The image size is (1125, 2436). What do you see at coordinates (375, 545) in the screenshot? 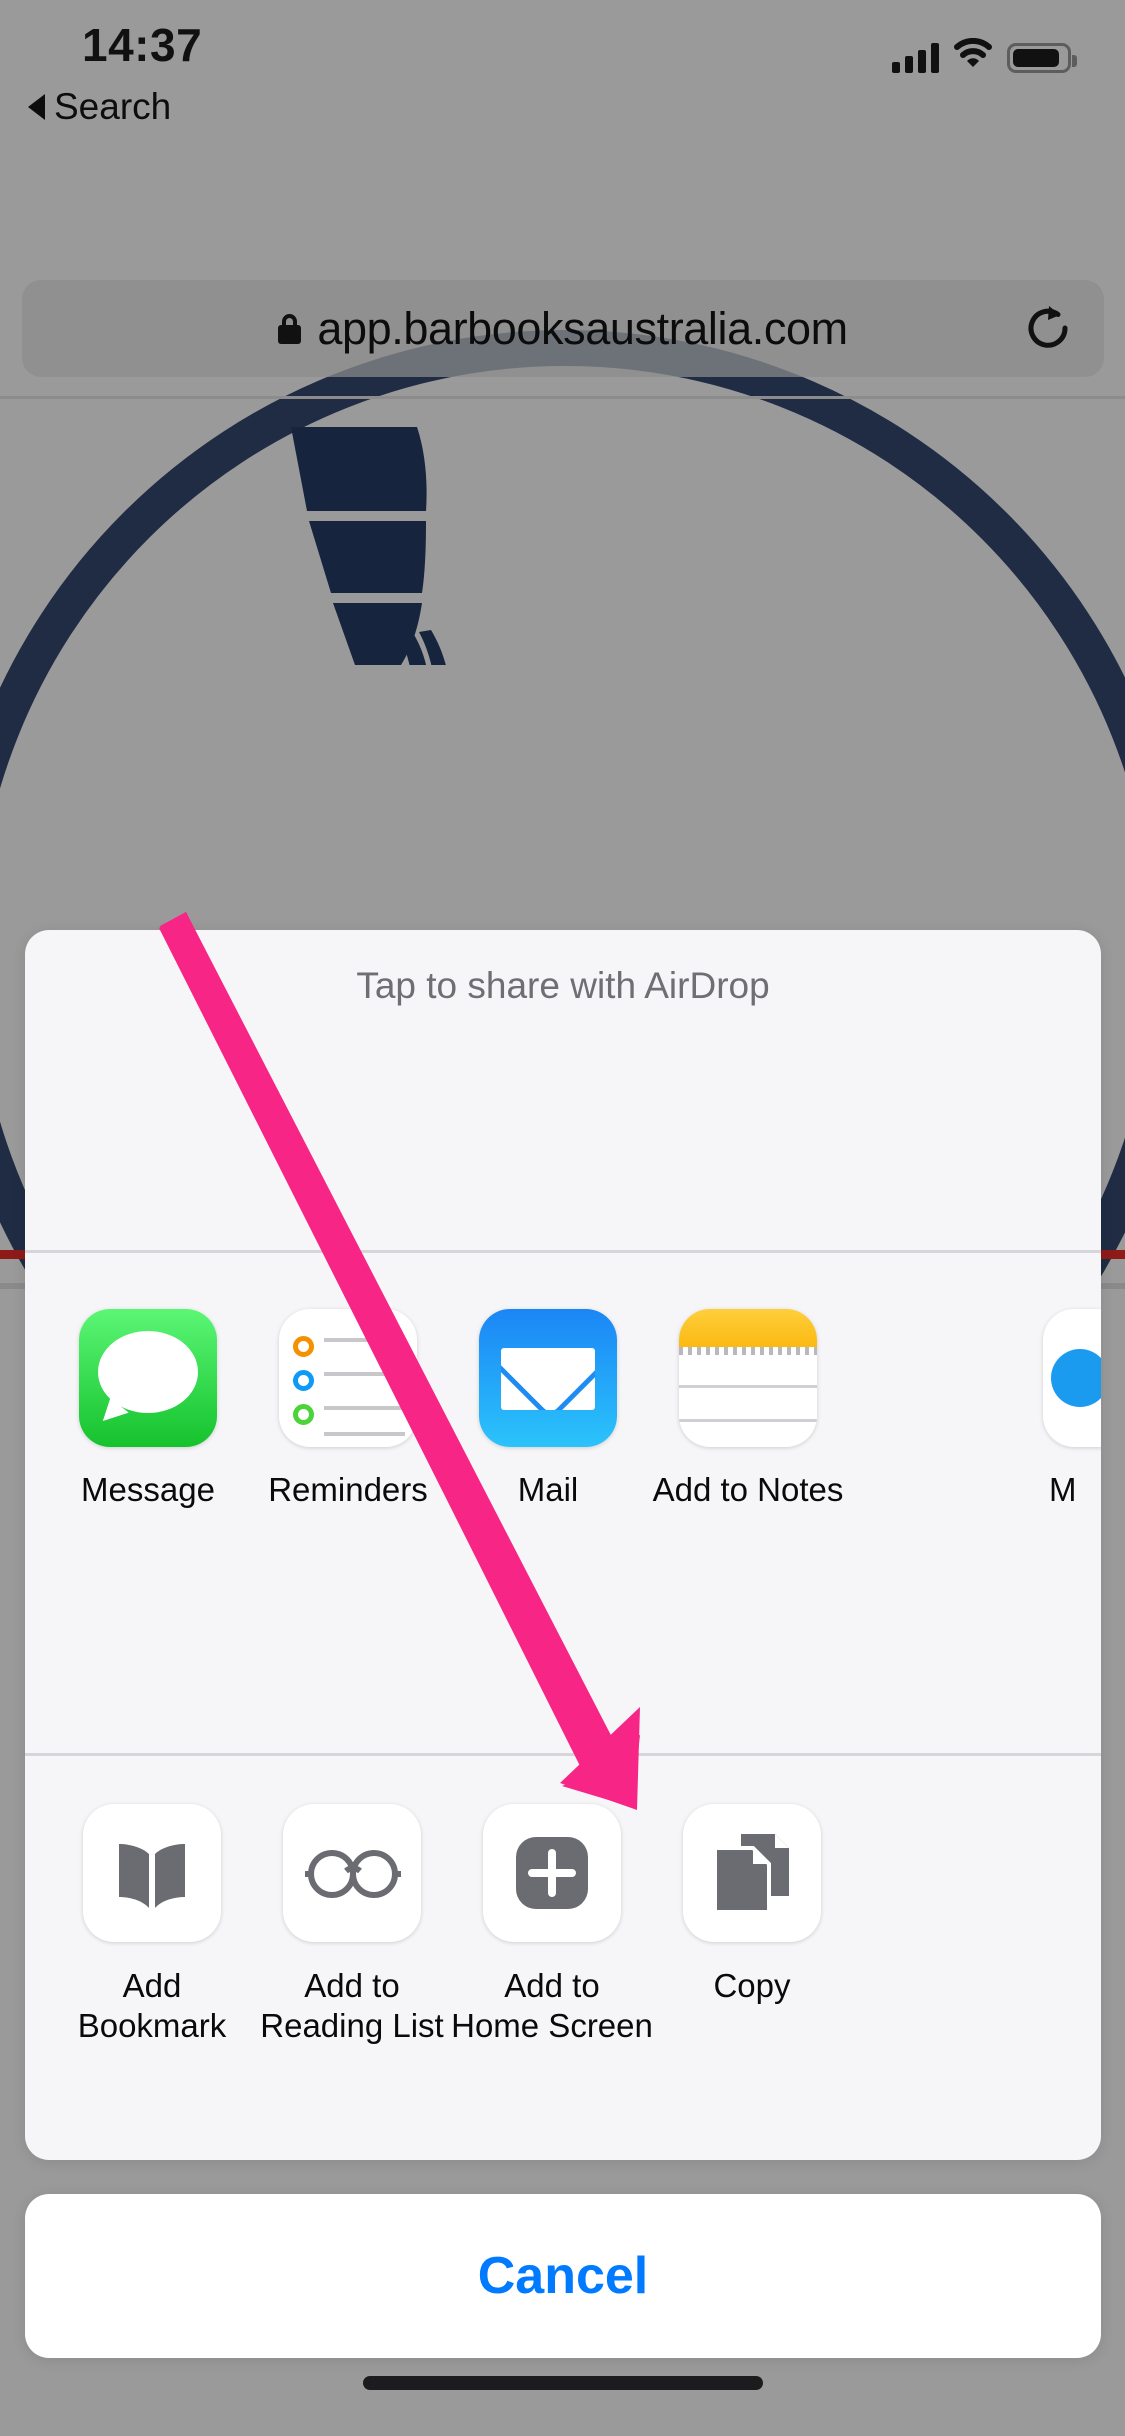
I see `barbooks-logo` at bounding box center [375, 545].